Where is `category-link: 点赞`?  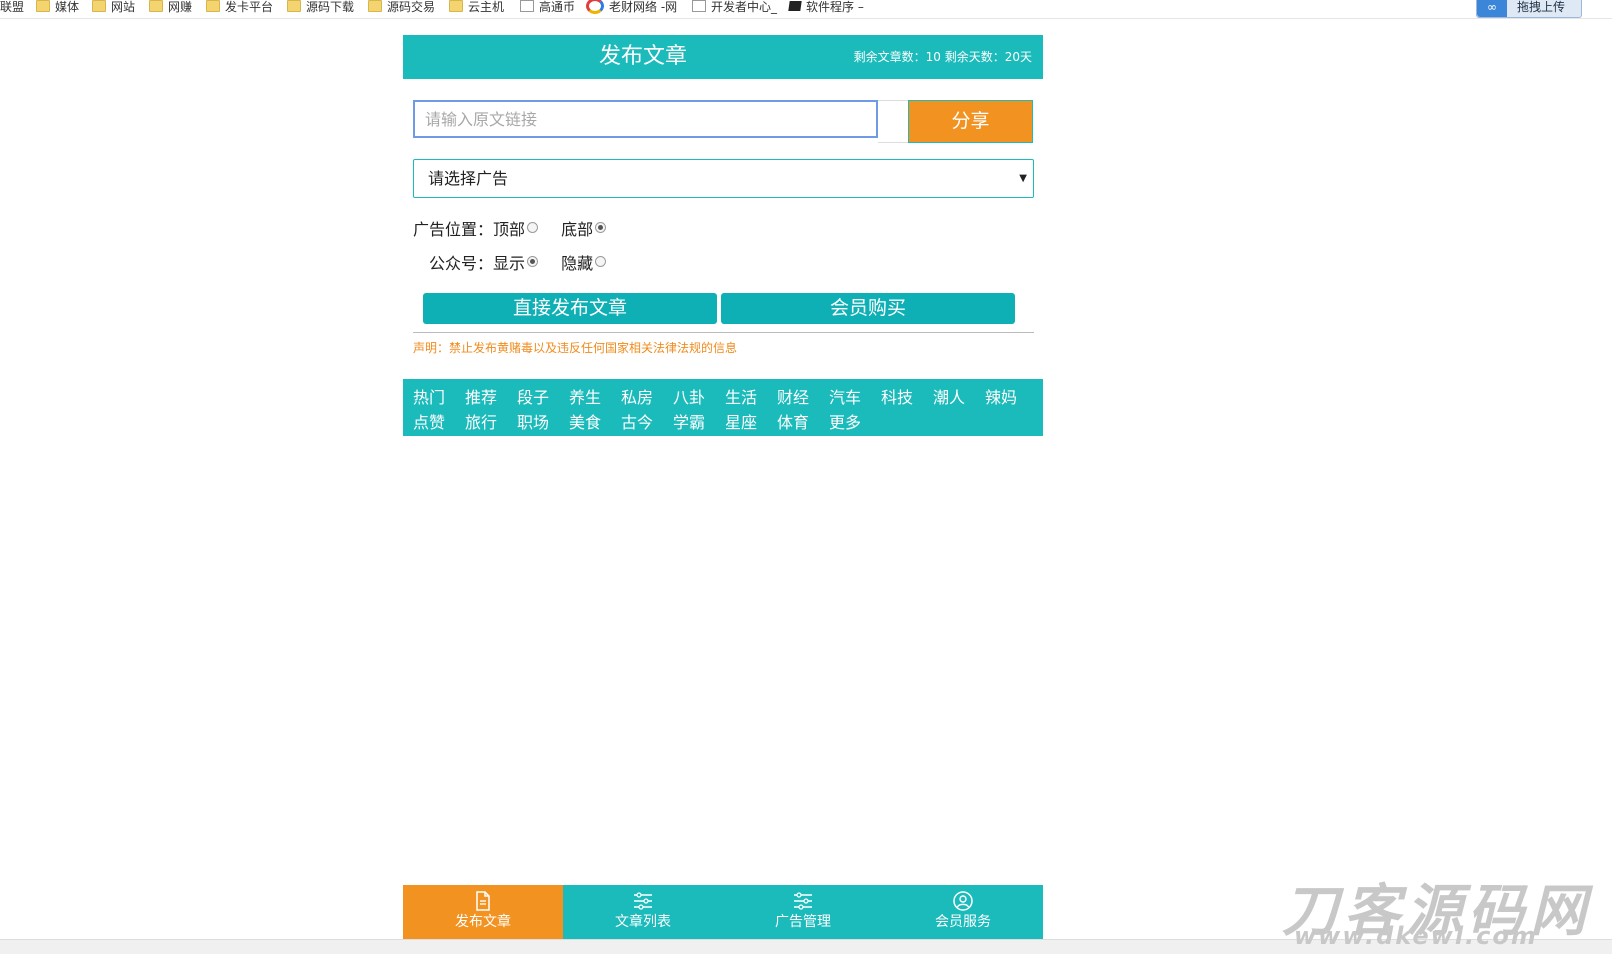
category-link: 点赞 is located at coordinates (438, 421).